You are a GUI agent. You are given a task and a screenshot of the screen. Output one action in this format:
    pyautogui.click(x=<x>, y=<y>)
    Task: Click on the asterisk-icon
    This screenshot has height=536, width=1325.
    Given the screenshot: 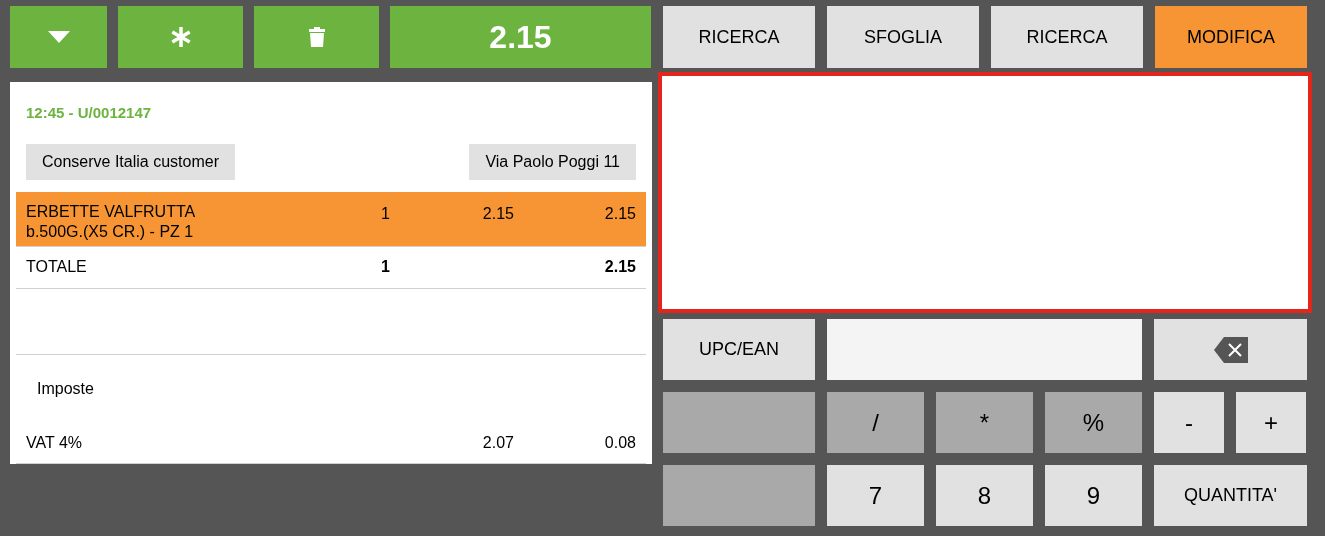 What is the action you would take?
    pyautogui.click(x=180, y=37)
    